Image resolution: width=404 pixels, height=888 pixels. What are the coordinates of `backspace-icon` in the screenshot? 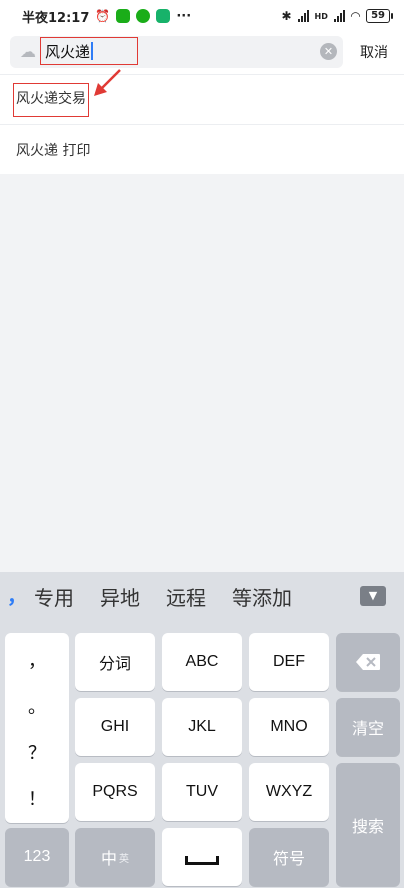 It's located at (368, 662).